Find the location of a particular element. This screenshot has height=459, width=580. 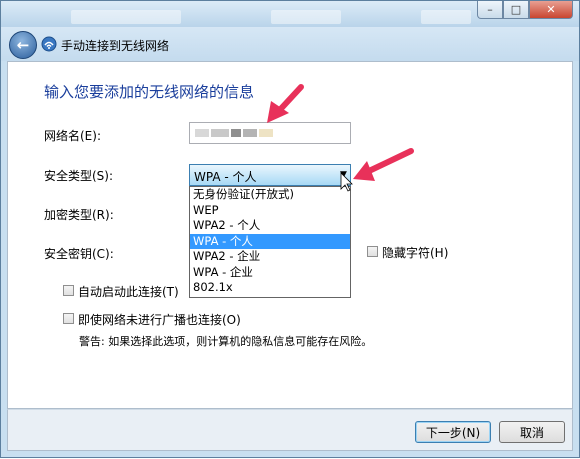

annotation-arrows is located at coordinates (340, 138).